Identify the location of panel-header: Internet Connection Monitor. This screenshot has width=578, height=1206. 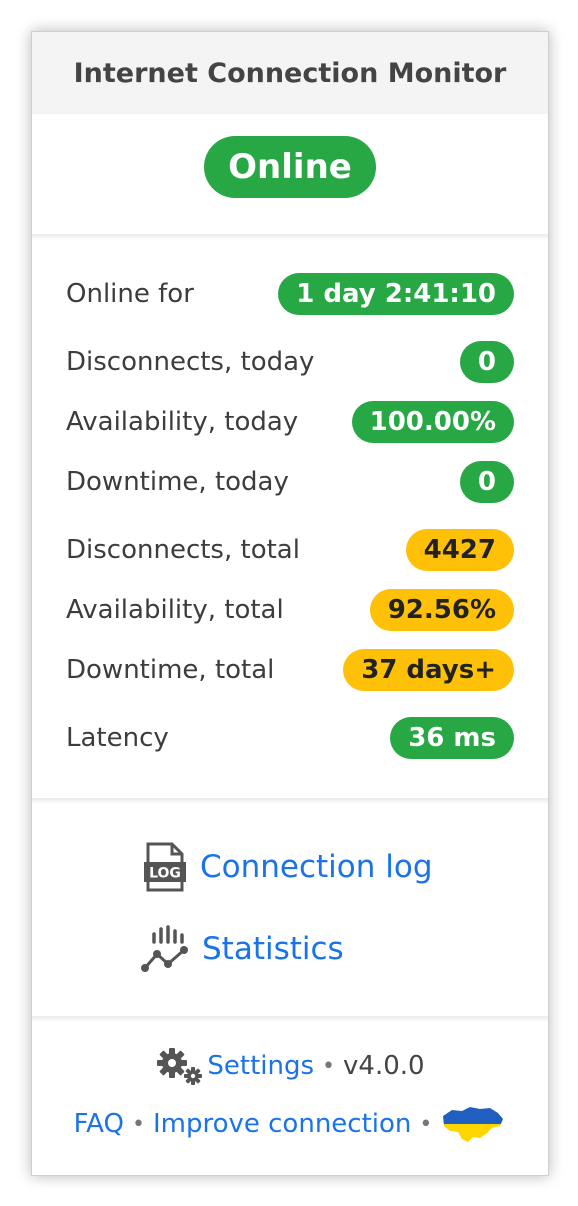
(290, 73).